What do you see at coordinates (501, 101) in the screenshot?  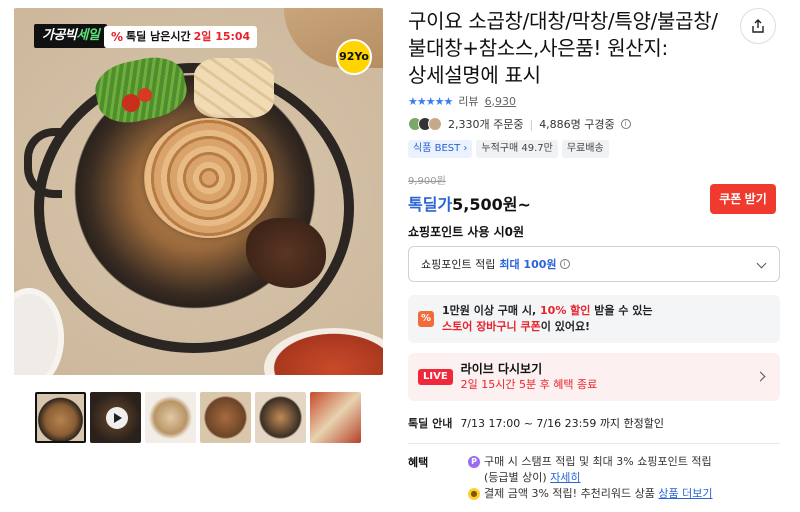 I see `review-count: 6,930` at bounding box center [501, 101].